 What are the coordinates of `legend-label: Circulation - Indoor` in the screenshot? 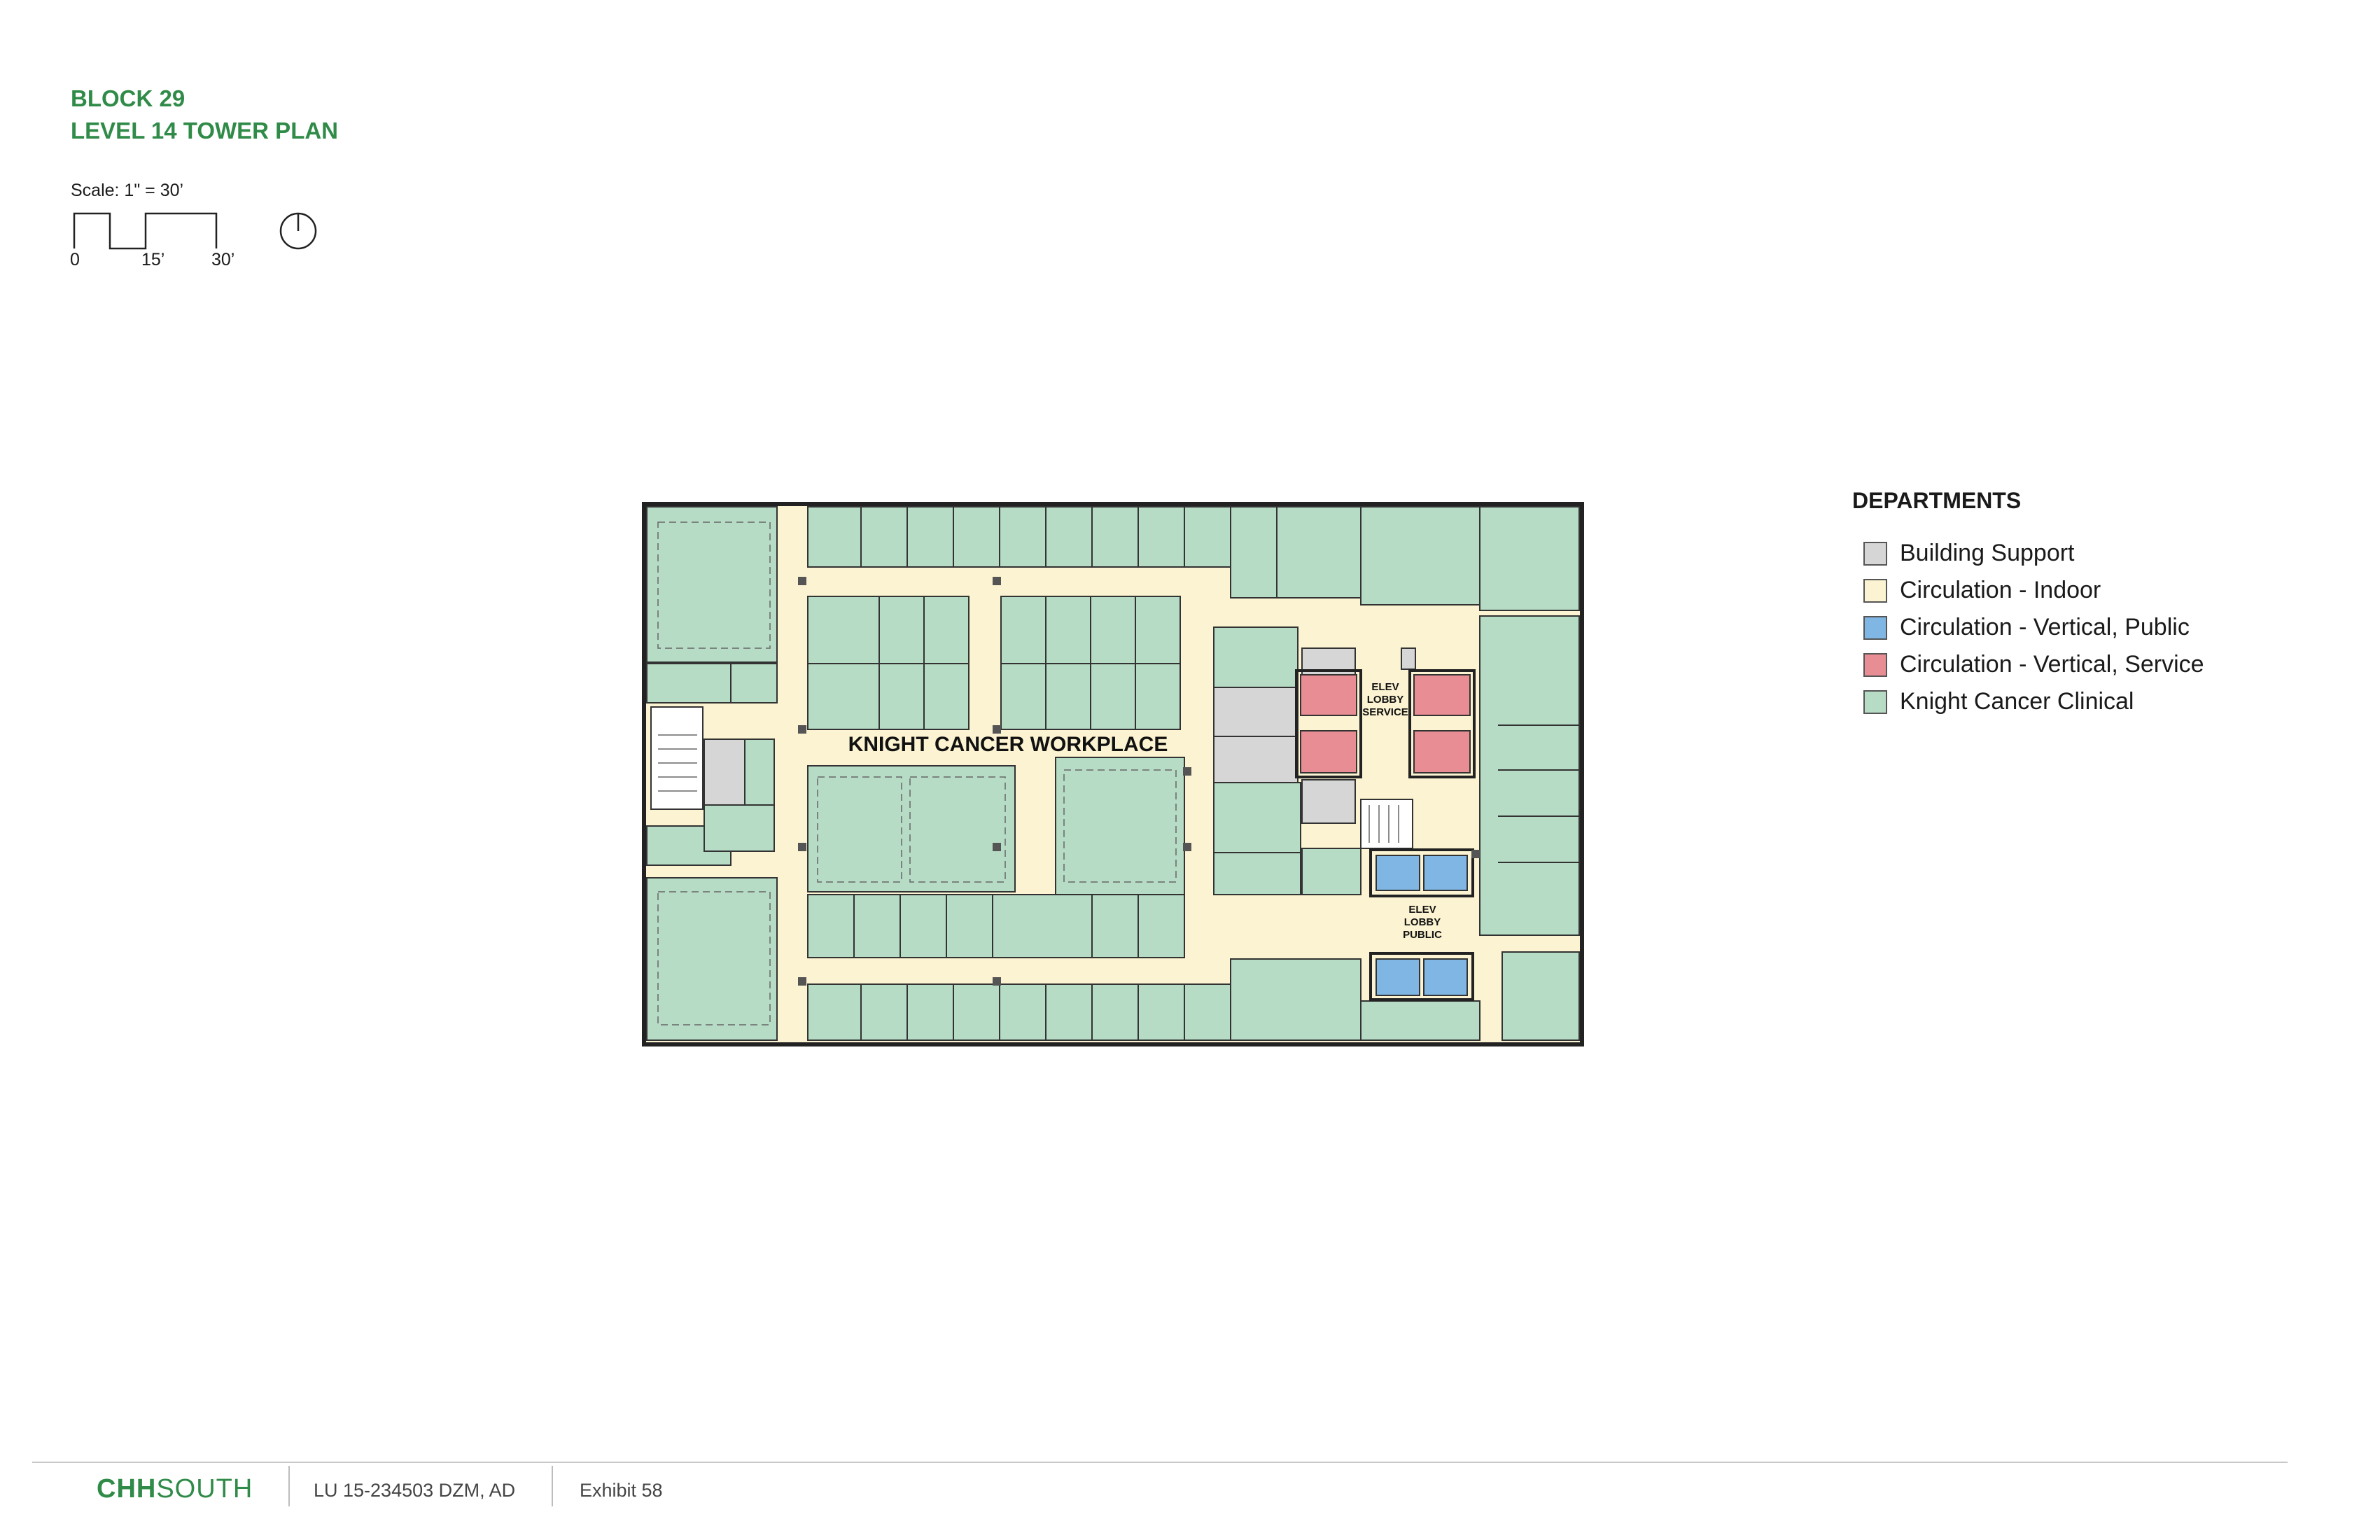 It's located at (2000, 590).